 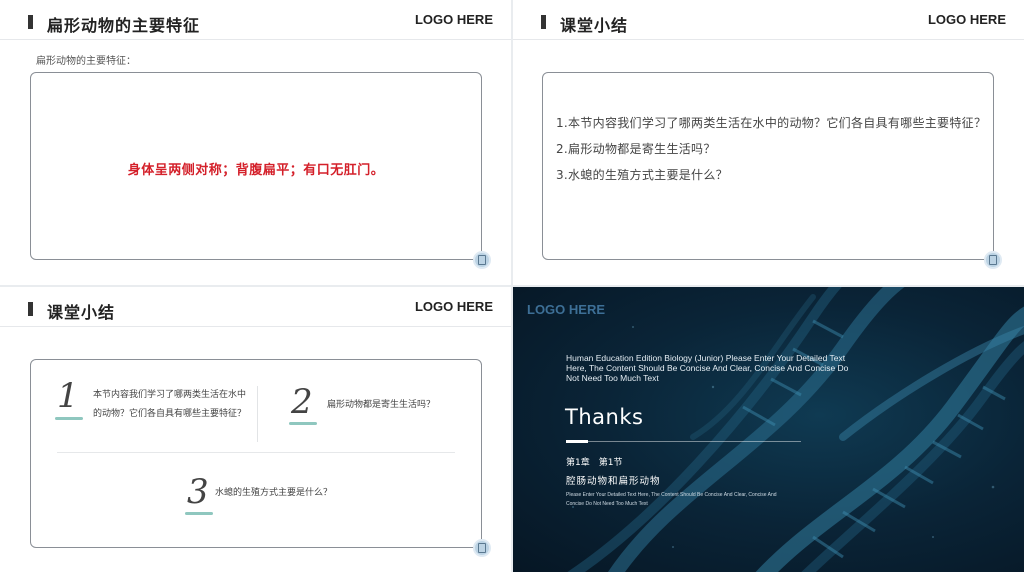 I want to click on section-subtitle: 扁形动物的主要特征：, so click(x=86, y=61).